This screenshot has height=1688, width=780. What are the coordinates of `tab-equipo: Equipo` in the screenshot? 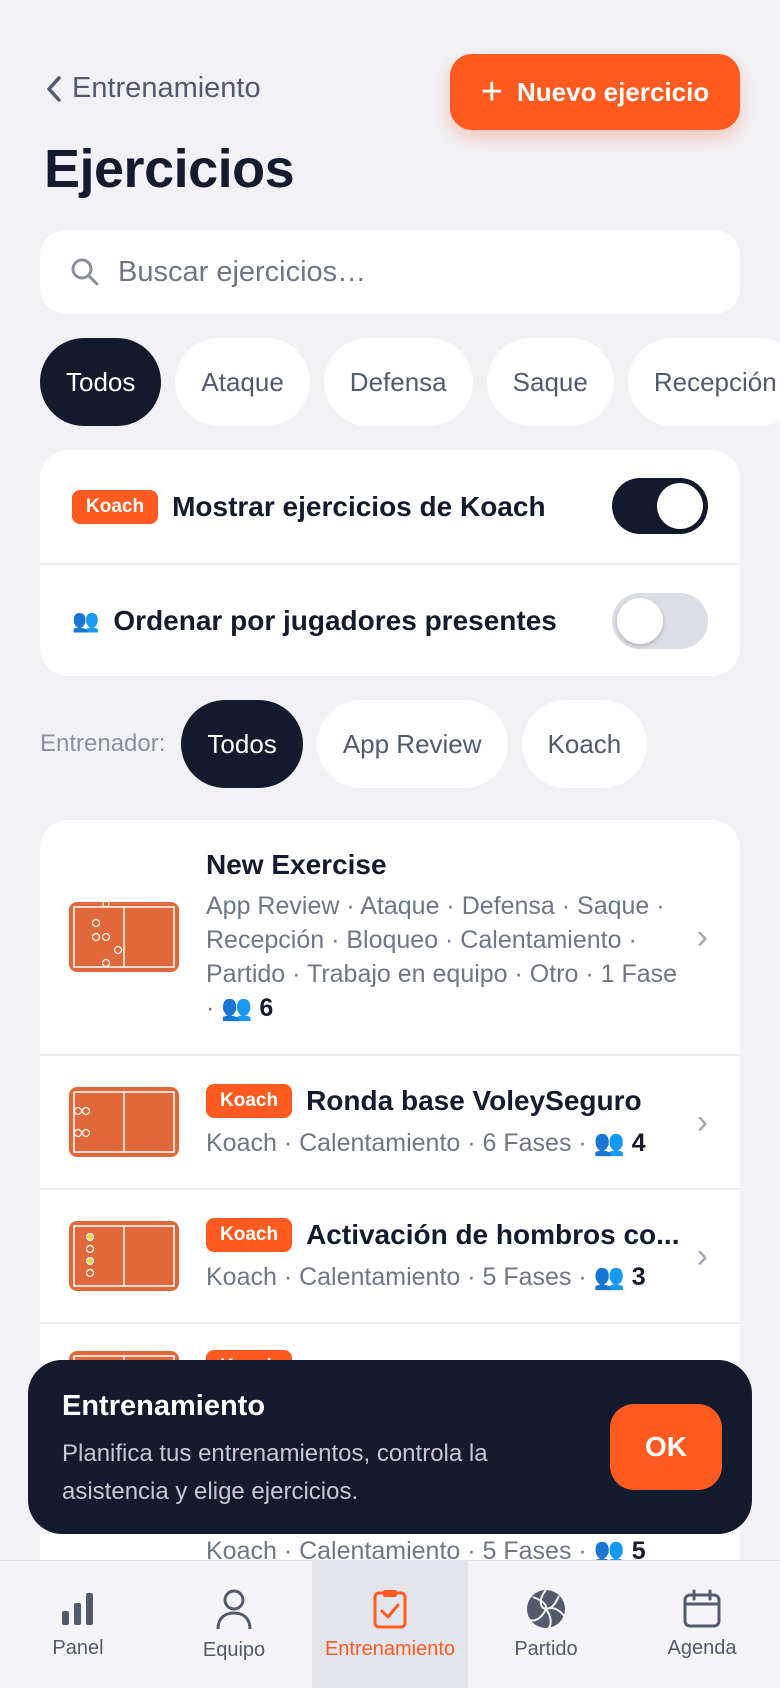 It's located at (234, 1624).